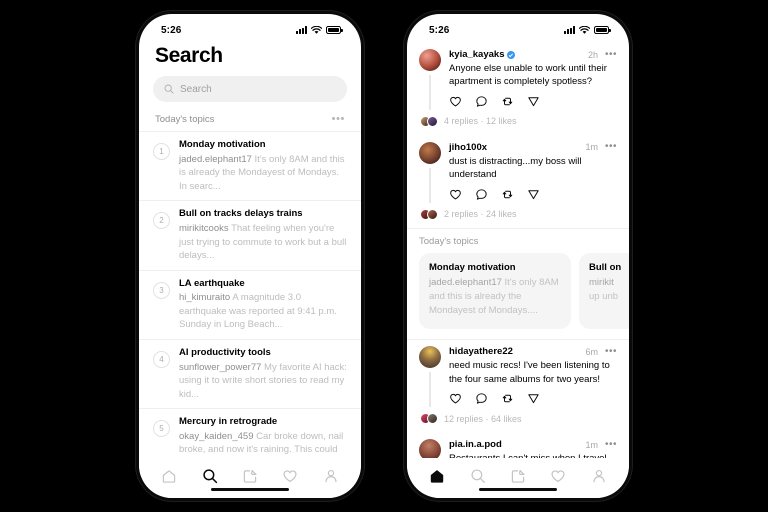 The image size is (768, 512). What do you see at coordinates (319, 30) in the screenshot?
I see `status-icons` at bounding box center [319, 30].